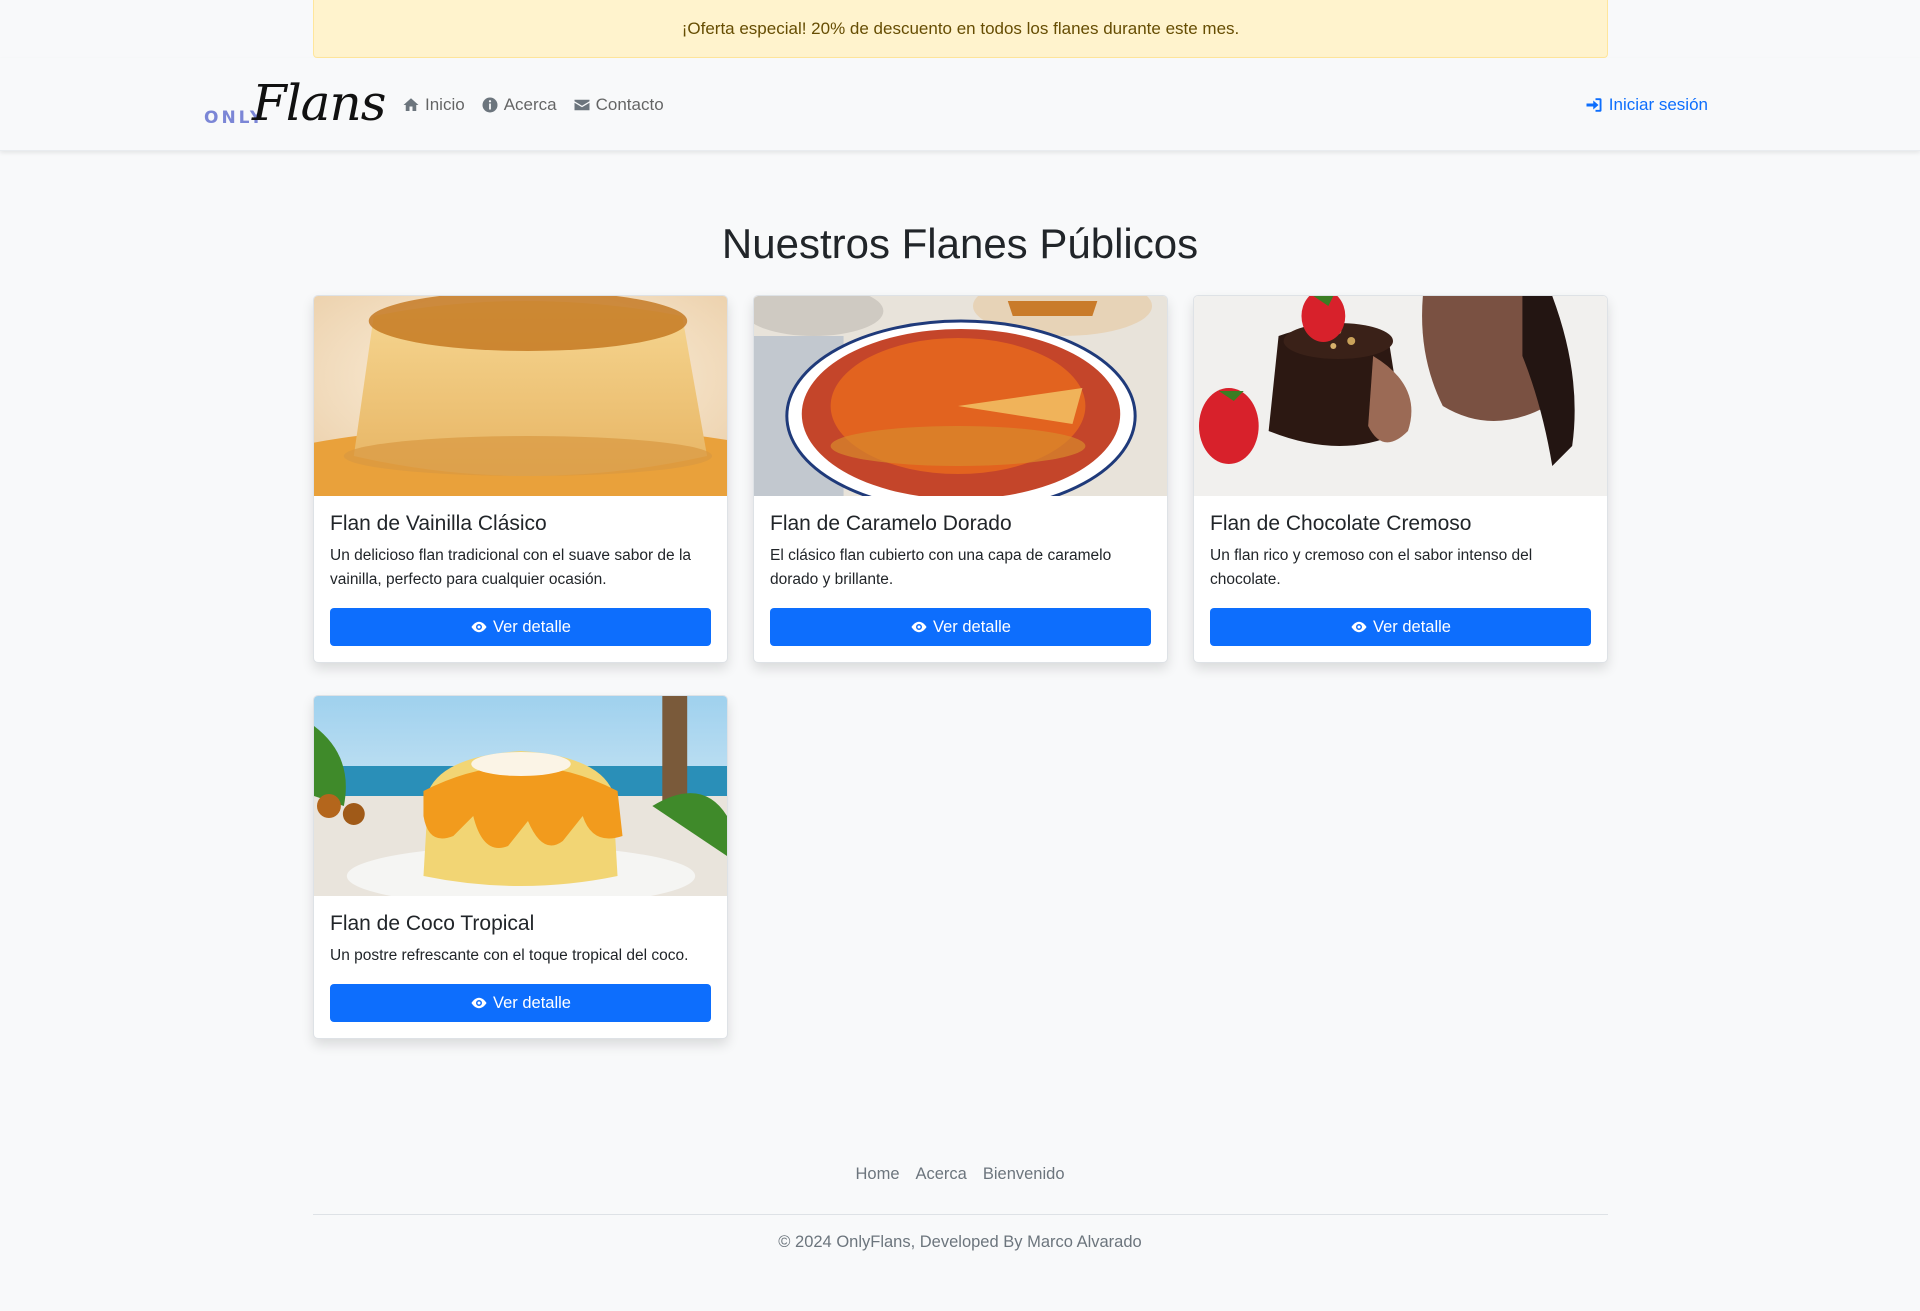  I want to click on envelope-icon, so click(582, 104).